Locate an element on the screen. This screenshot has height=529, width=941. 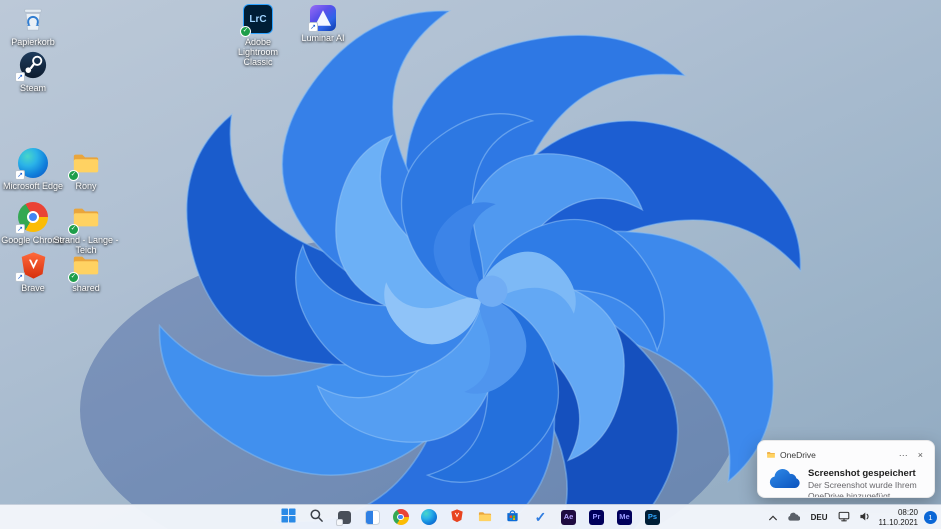
desktop-icon-label: Papierkorb is located at coordinates (33, 42).